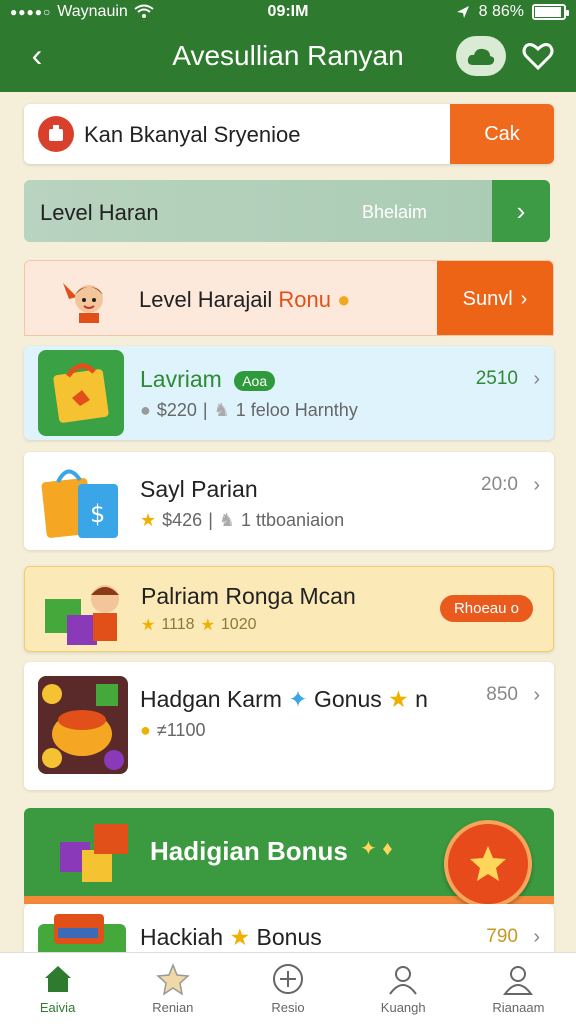 This screenshot has width=576, height=1024. I want to click on item-title: Hadgan Karm ✦ Gonus ★ n, so click(284, 699).